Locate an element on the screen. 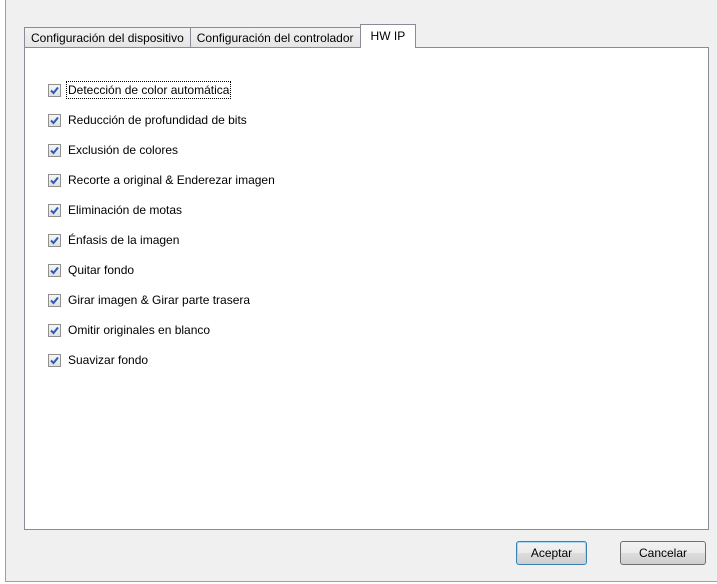 The image size is (717, 584). option-image-emphasis: Énfasis de la imagen is located at coordinates (161, 240).